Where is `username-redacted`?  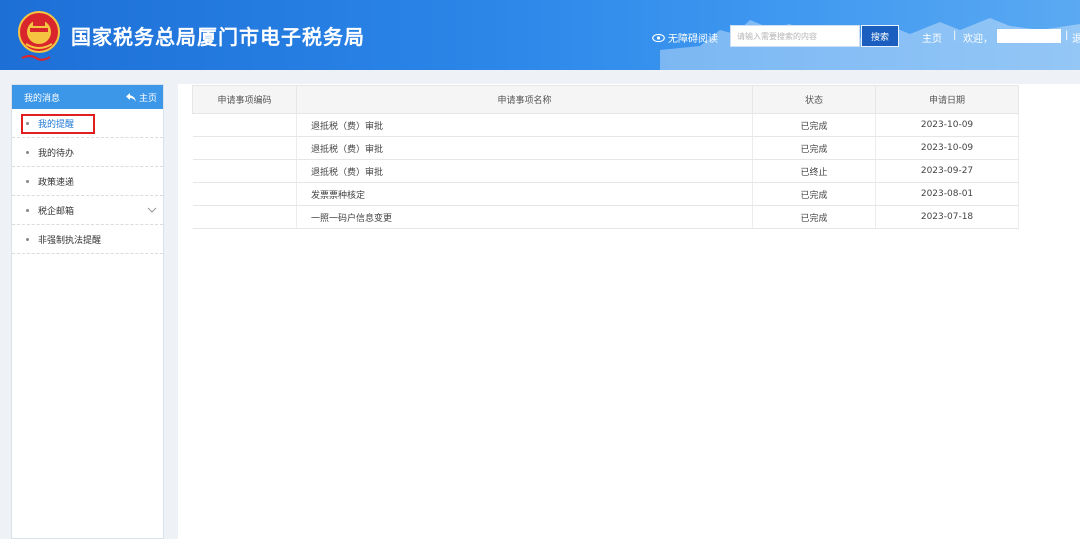
username-redacted is located at coordinates (1029, 36).